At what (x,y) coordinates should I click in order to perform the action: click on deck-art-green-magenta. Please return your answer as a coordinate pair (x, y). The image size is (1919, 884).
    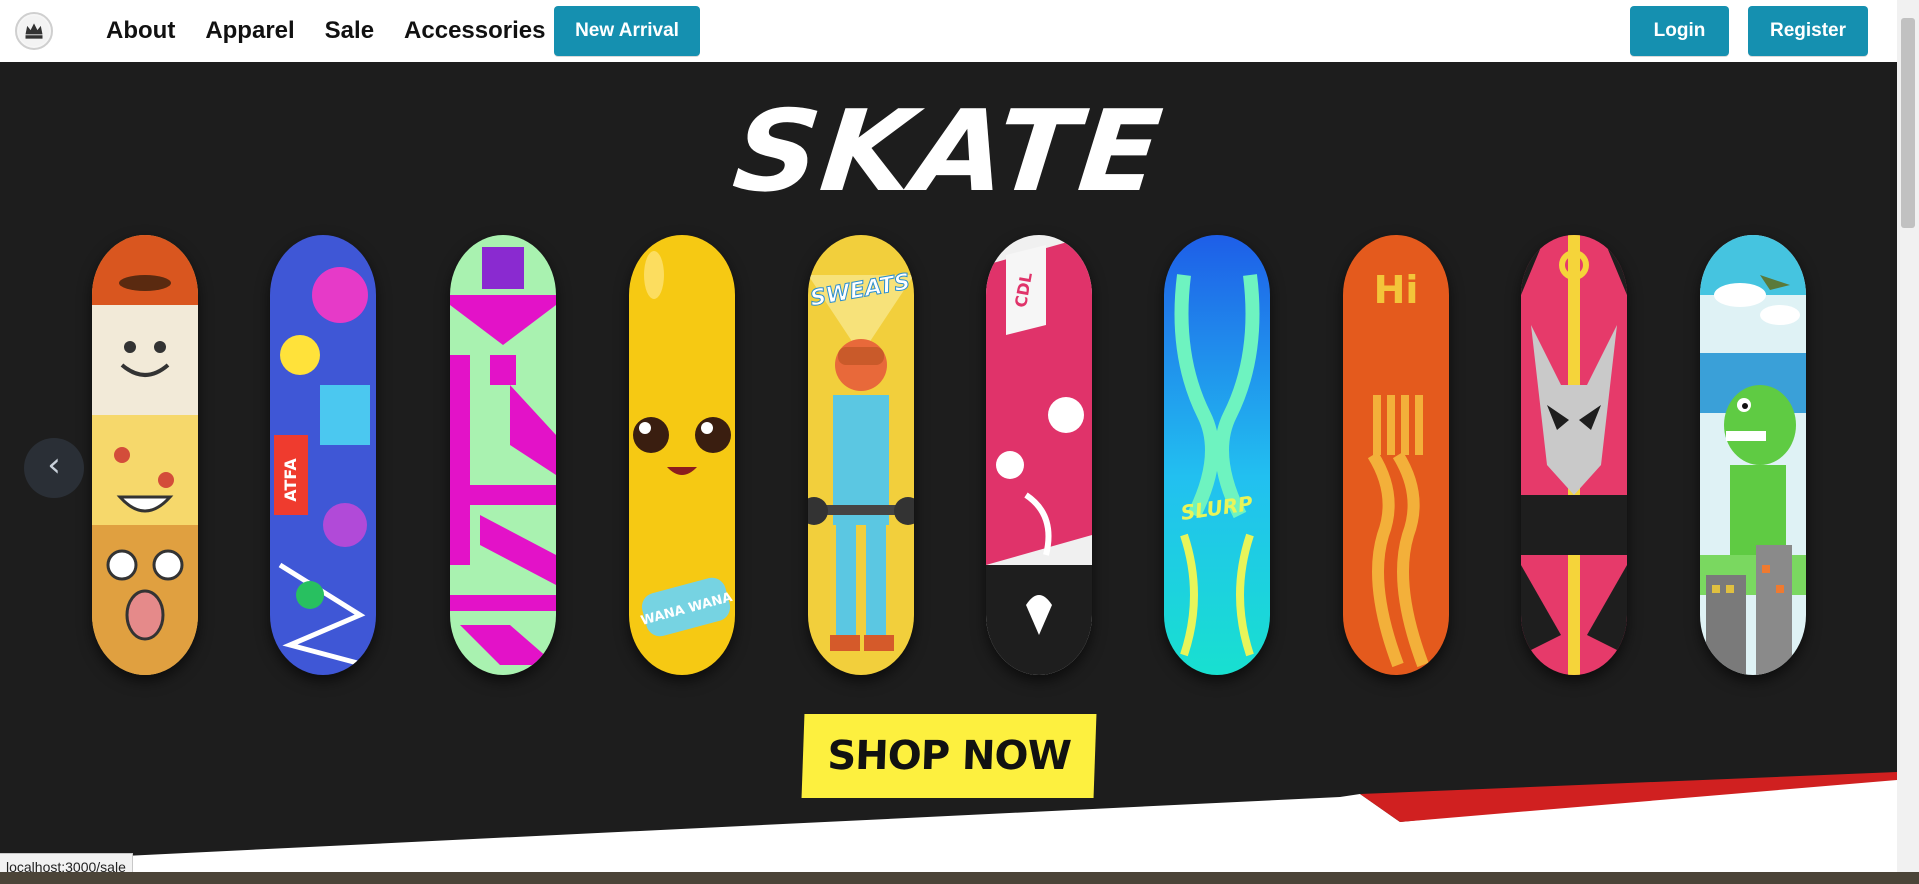
    Looking at the image, I should click on (503, 455).